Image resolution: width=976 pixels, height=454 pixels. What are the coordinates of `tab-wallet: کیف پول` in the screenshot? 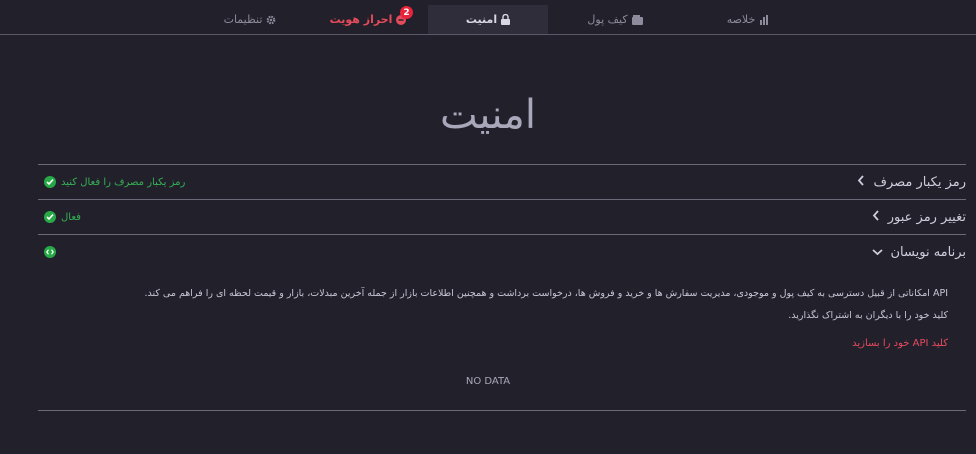 It's located at (615, 19).